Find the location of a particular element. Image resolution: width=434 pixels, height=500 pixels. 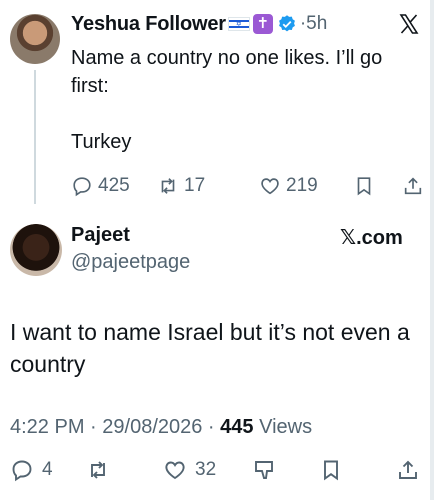

flag-star: ✡ is located at coordinates (238, 24).